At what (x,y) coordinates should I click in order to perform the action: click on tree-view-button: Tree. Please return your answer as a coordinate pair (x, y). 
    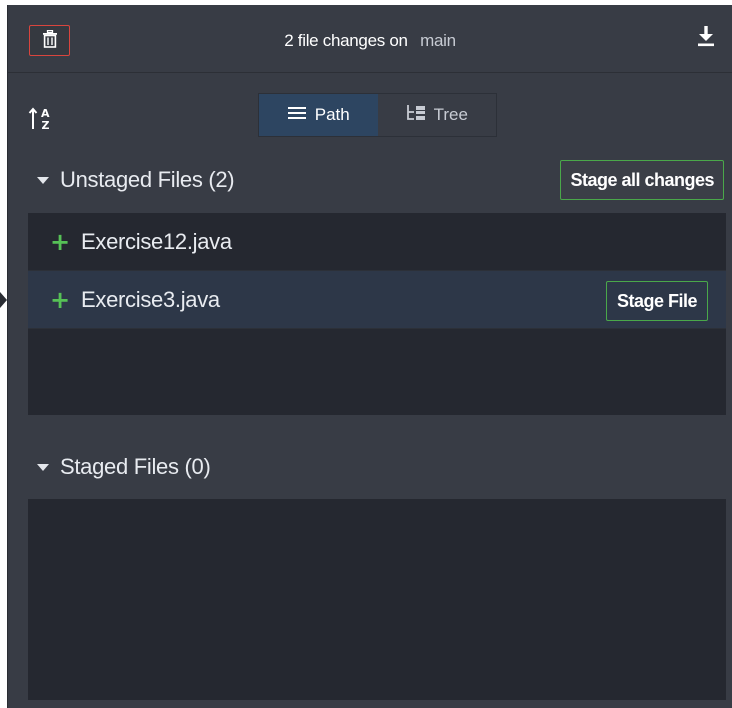
    Looking at the image, I should click on (436, 115).